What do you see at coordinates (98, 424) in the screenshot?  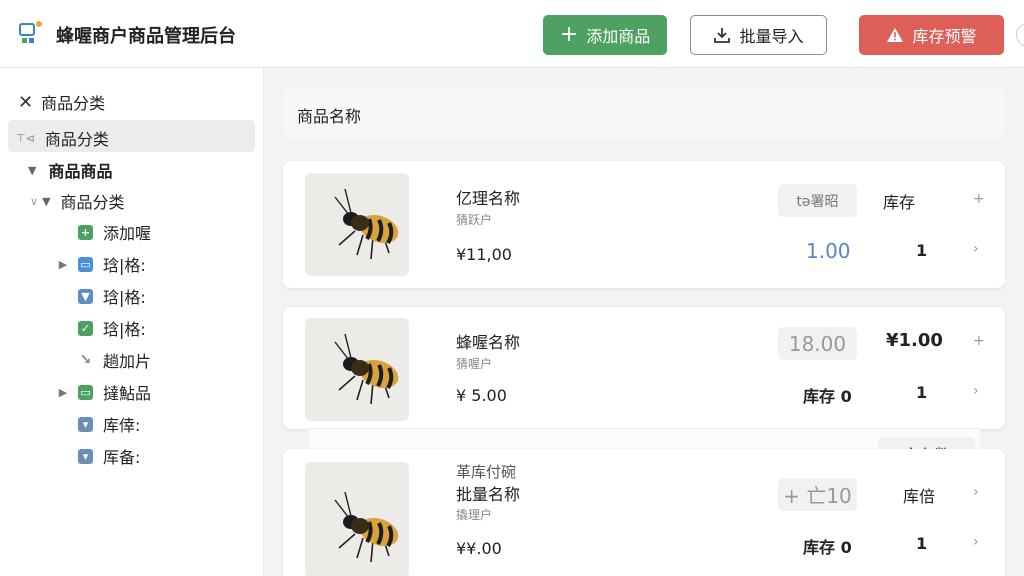 I see `sidebar-item: ▾ 库倖:` at bounding box center [98, 424].